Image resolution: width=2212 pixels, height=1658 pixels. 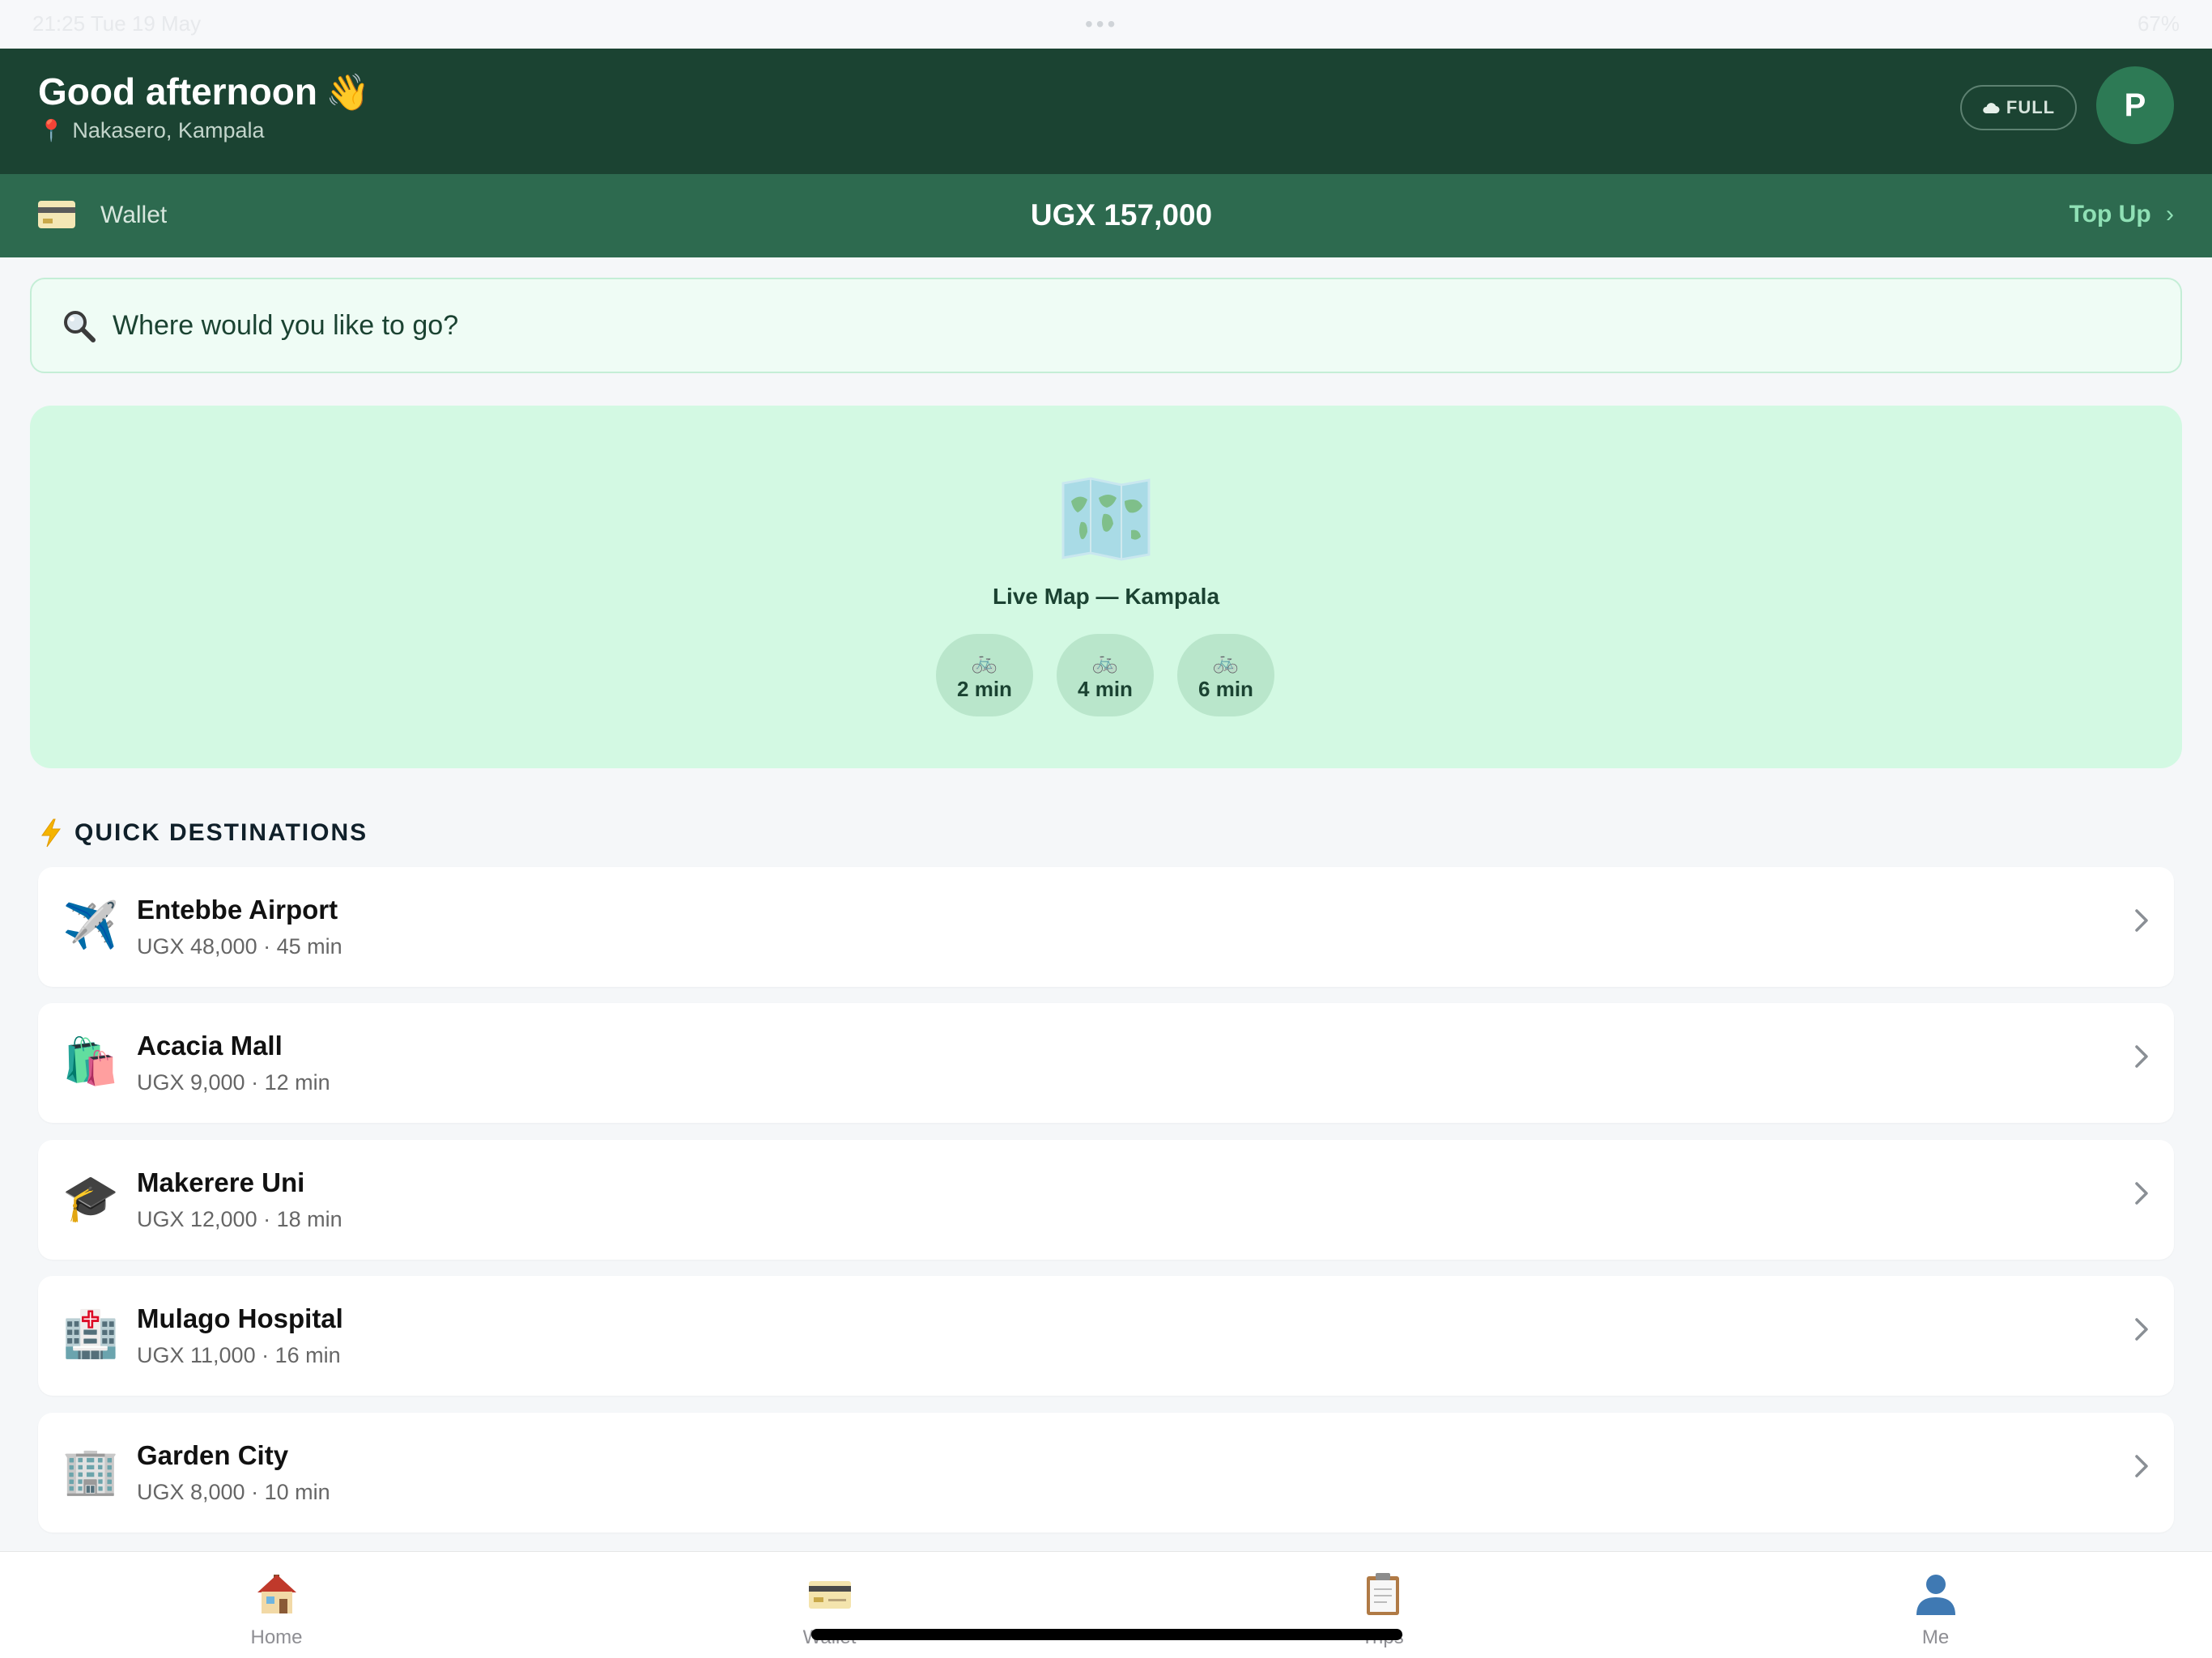 I want to click on location-pin-icon: 📍, so click(x=52, y=130).